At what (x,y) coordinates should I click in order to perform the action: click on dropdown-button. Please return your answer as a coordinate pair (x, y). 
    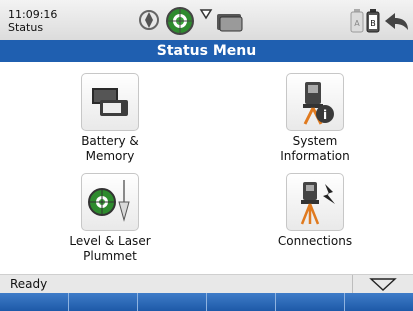
    Looking at the image, I should click on (382, 284).